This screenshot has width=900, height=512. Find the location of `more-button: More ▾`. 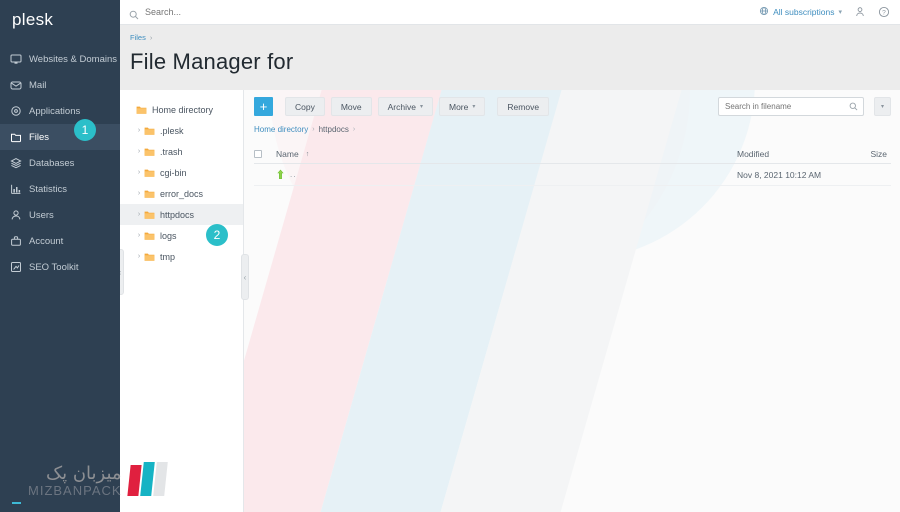

more-button: More ▾ is located at coordinates (462, 106).